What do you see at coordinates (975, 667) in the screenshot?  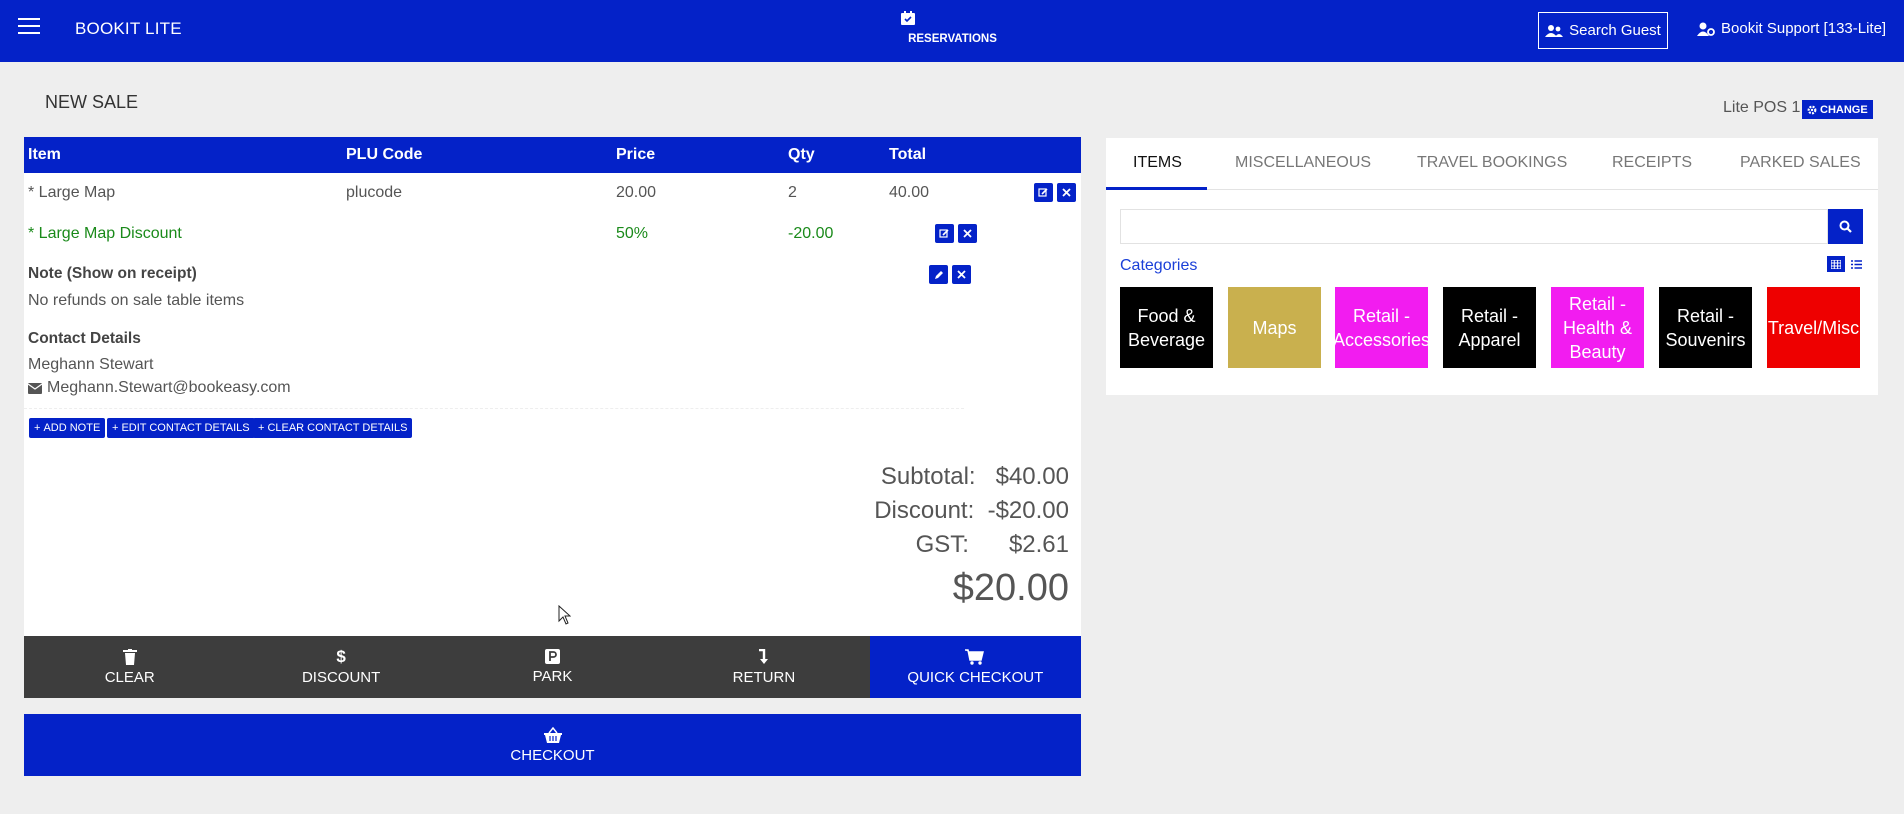 I see `quick-checkout-button: QUICK CHECKOUT` at bounding box center [975, 667].